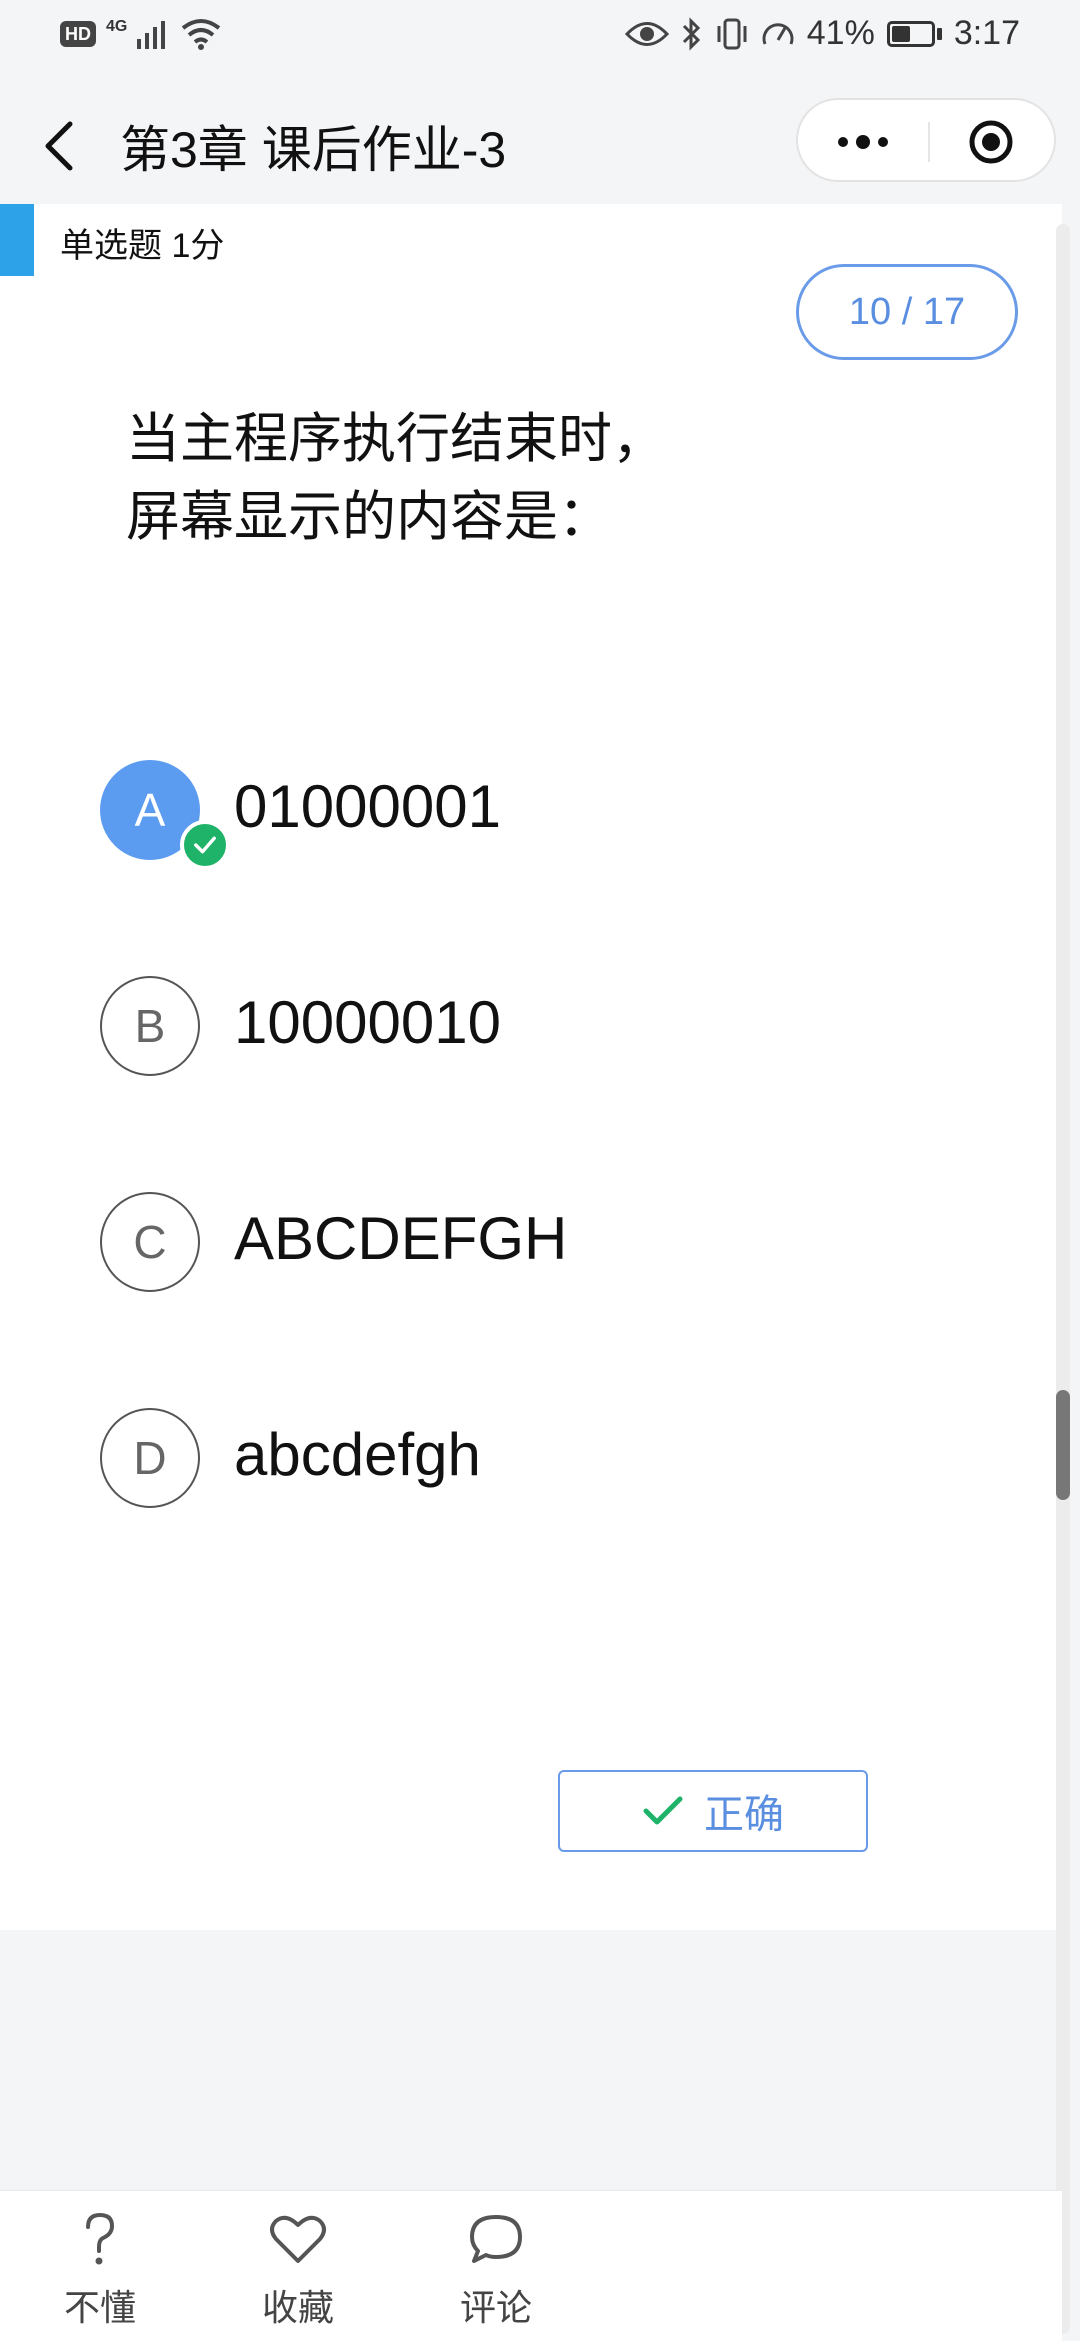 Image resolution: width=1080 pixels, height=2341 pixels. What do you see at coordinates (151, 35) in the screenshot?
I see `signal-icon` at bounding box center [151, 35].